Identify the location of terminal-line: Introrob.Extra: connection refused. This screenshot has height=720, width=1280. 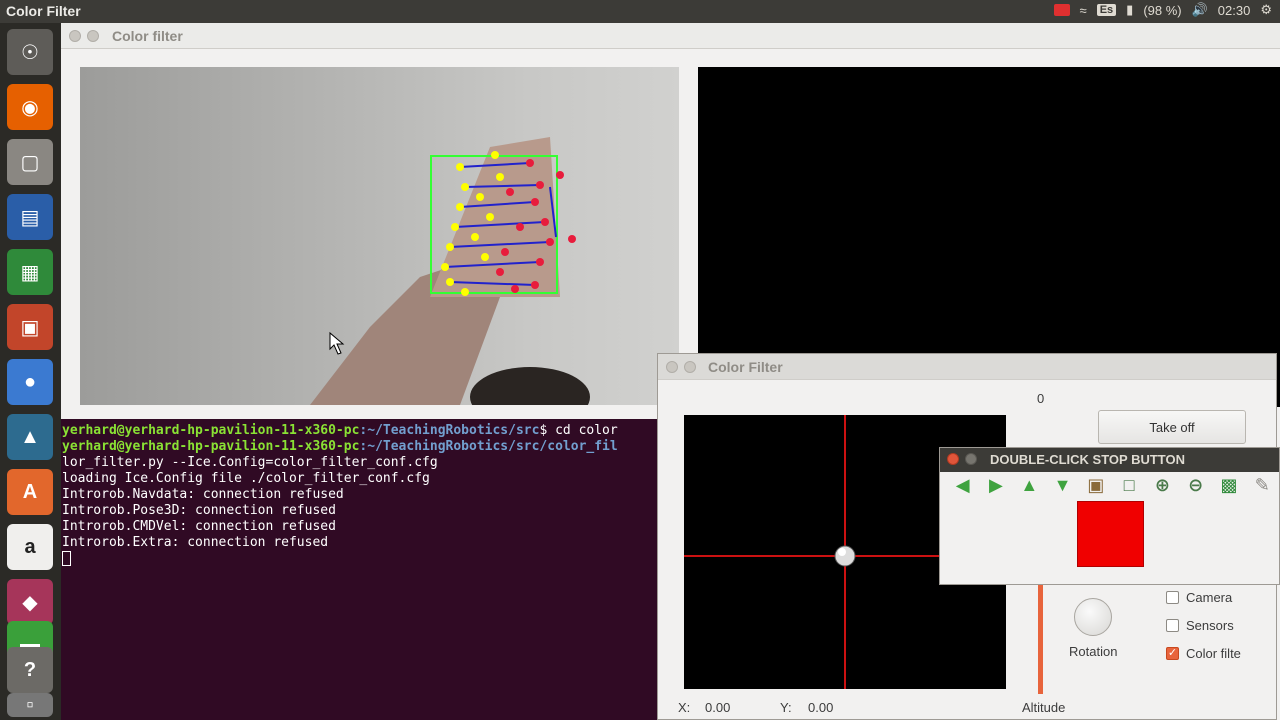
(195, 542).